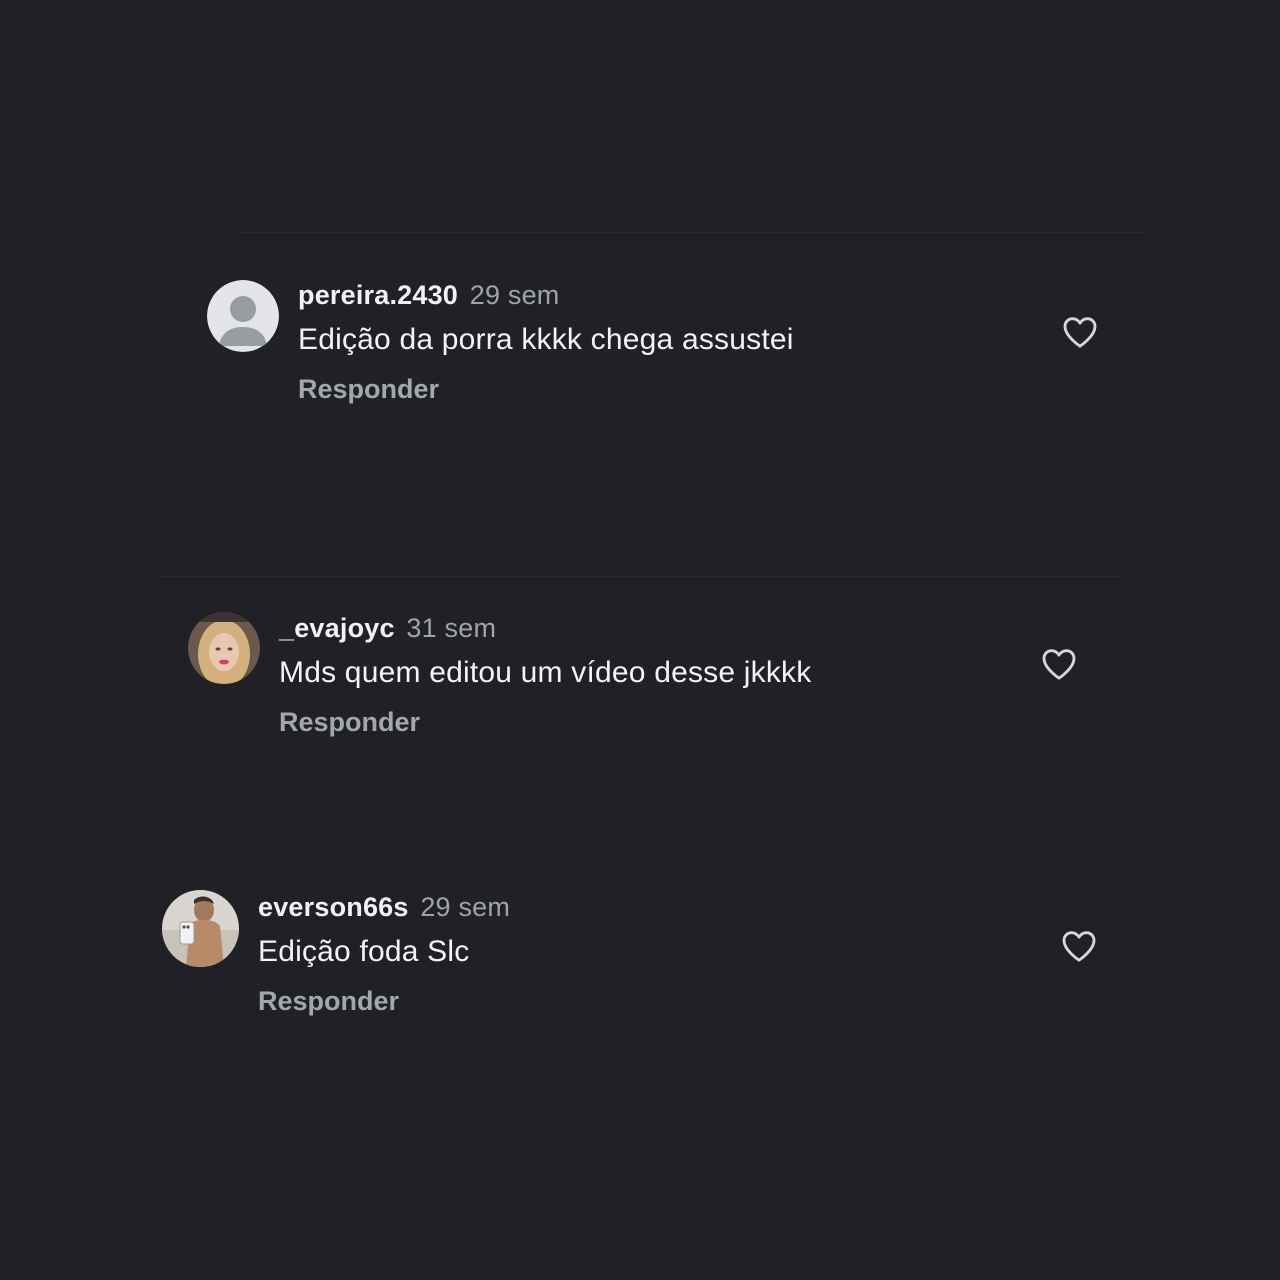  Describe the element at coordinates (451, 628) in the screenshot. I see `timestamp: 31 sem` at that location.